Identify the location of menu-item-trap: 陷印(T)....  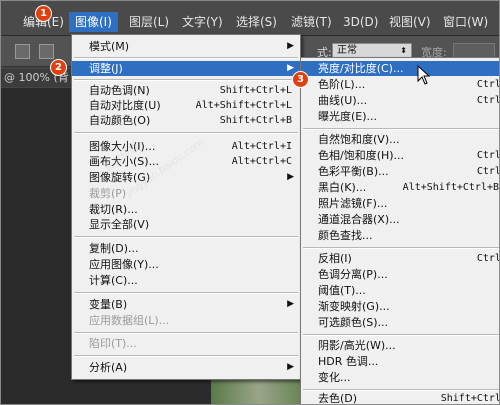
(186, 343).